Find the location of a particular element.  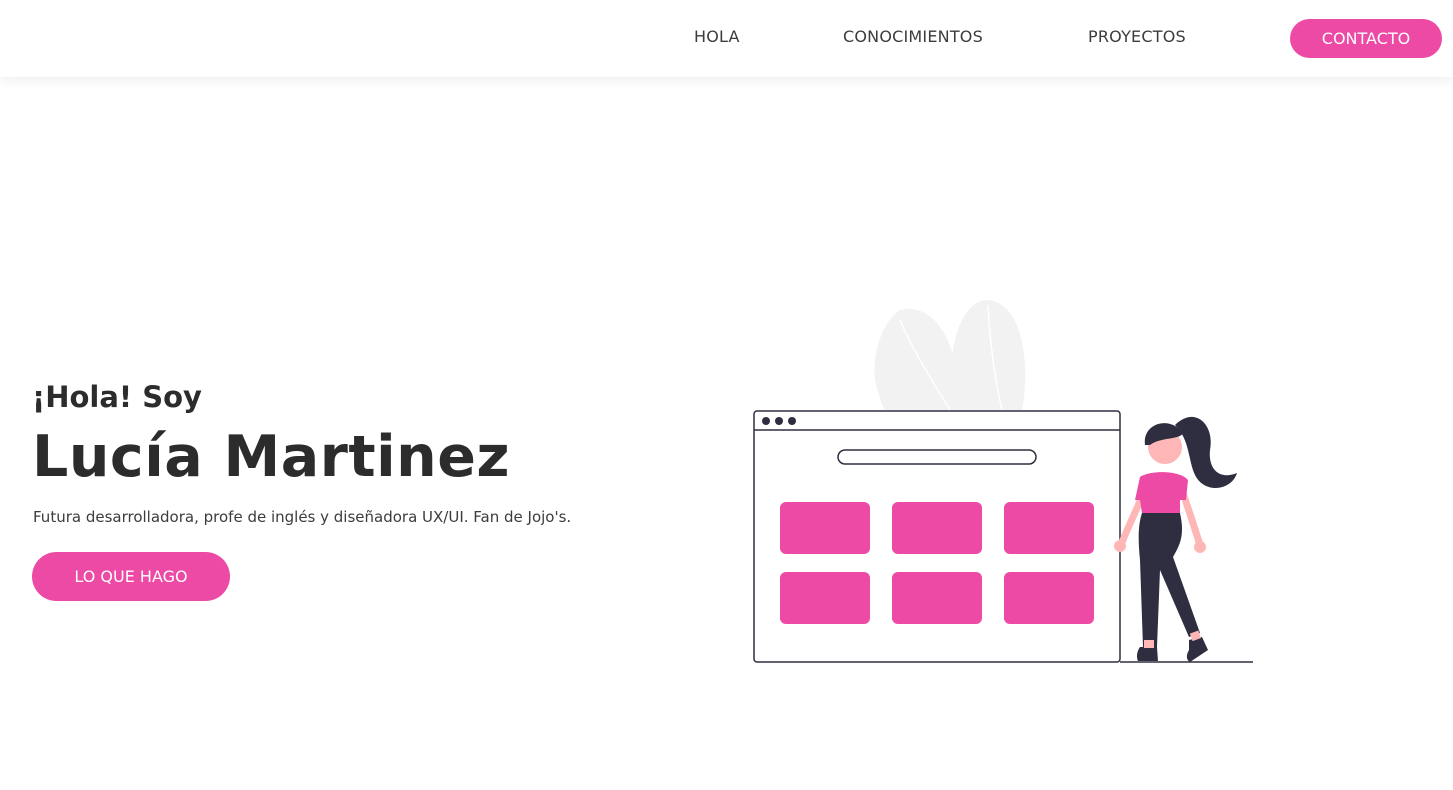

navbar: HOLA CONOCIMIENTOS PROYECTOS CONTACTO is located at coordinates (726, 38).